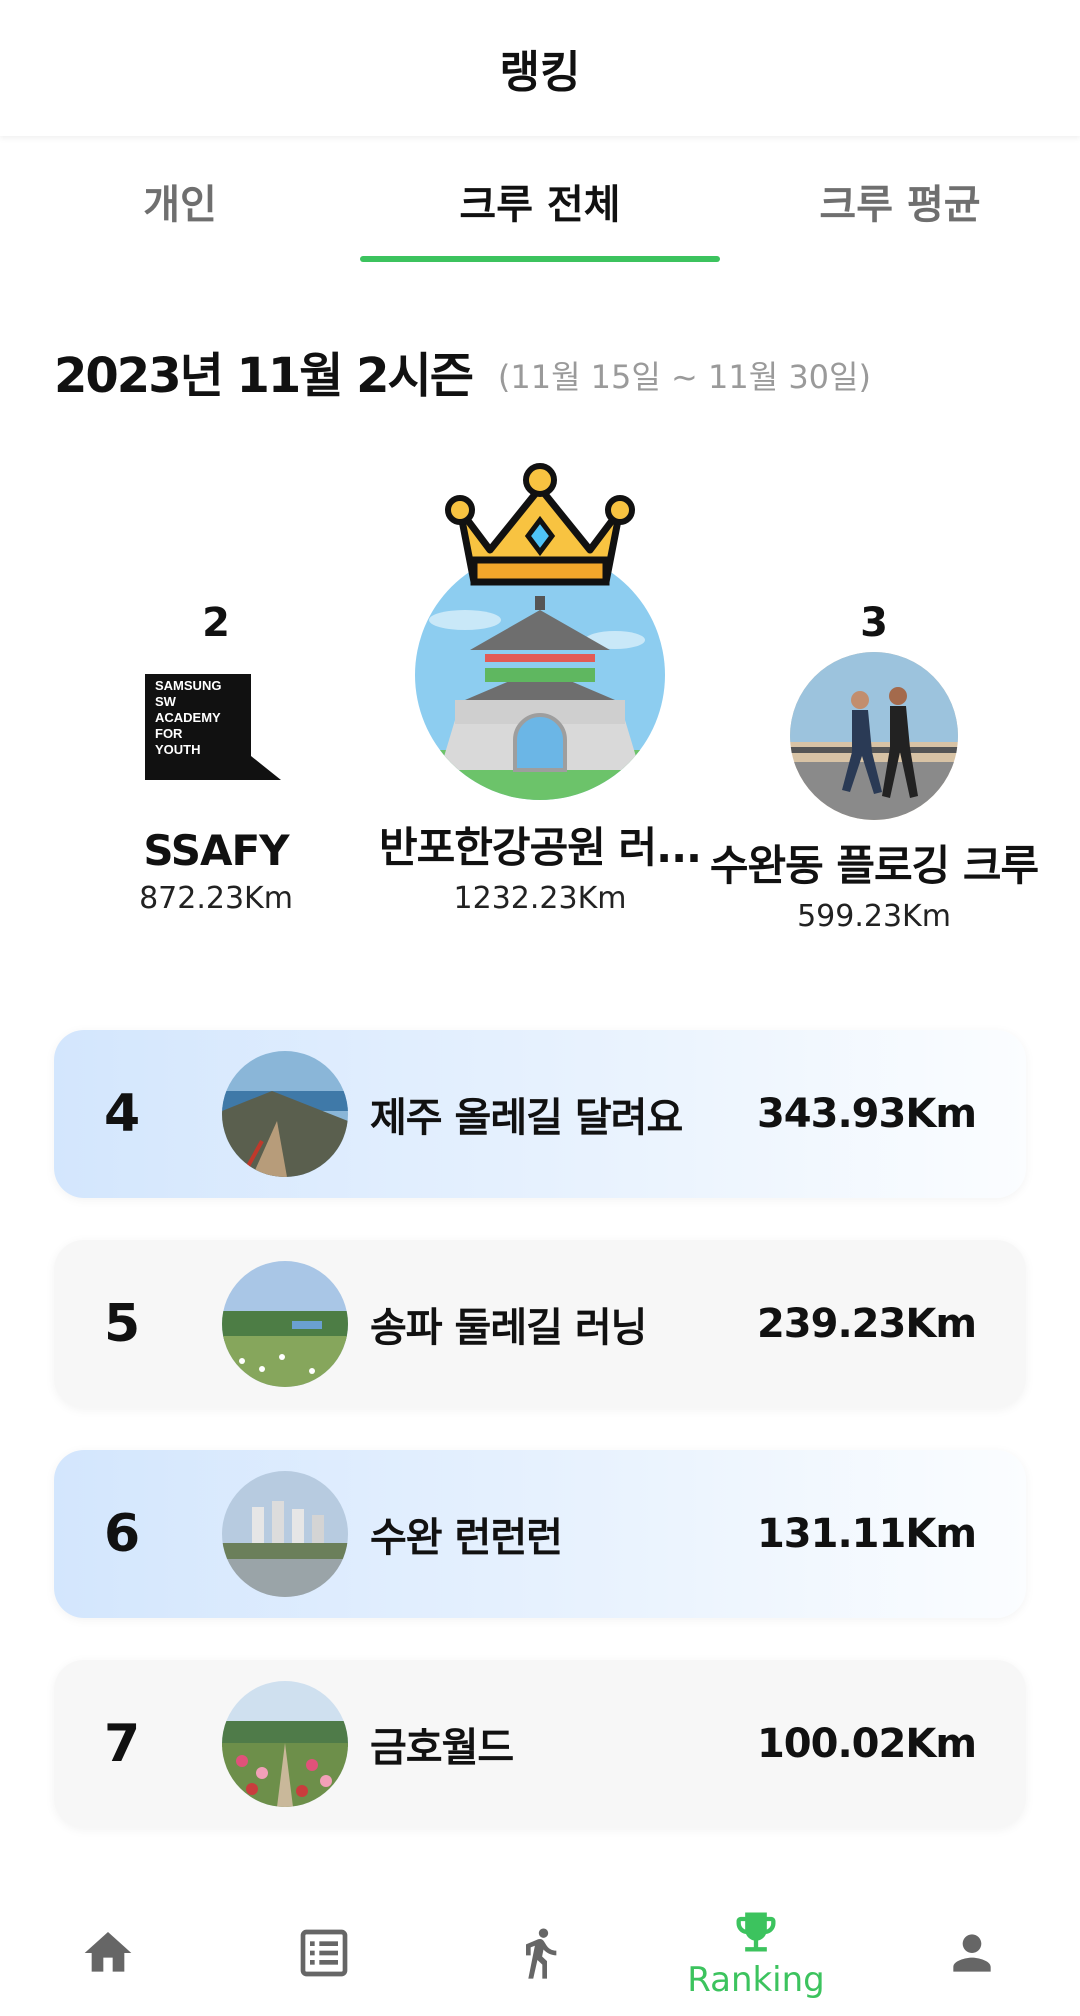 This screenshot has height=2016, width=1080. What do you see at coordinates (540, 217) in the screenshot?
I see `tab-crew-total: 크루 전체` at bounding box center [540, 217].